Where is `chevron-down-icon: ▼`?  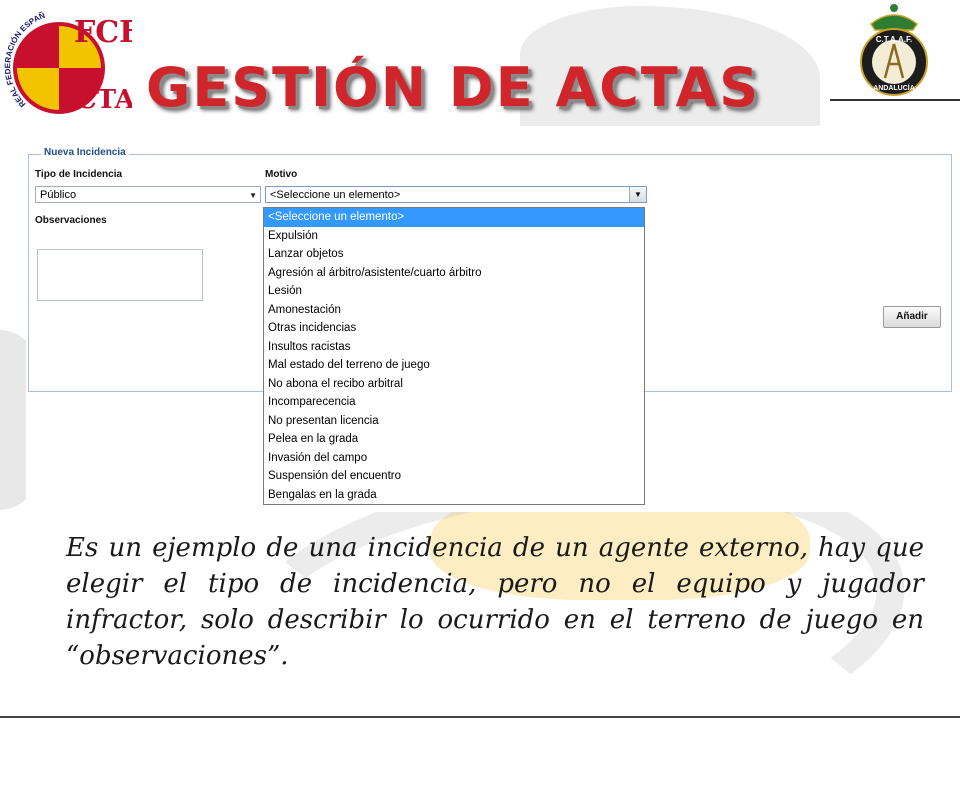 chevron-down-icon: ▼ is located at coordinates (253, 195).